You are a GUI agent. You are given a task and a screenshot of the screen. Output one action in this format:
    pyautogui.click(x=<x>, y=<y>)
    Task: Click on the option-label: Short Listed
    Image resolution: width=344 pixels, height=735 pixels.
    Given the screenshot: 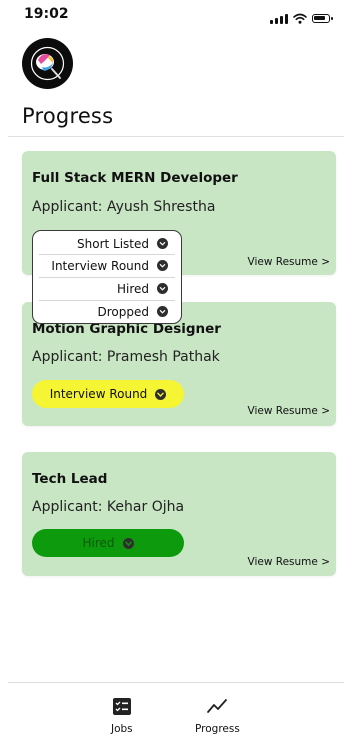 What is the action you would take?
    pyautogui.click(x=113, y=244)
    